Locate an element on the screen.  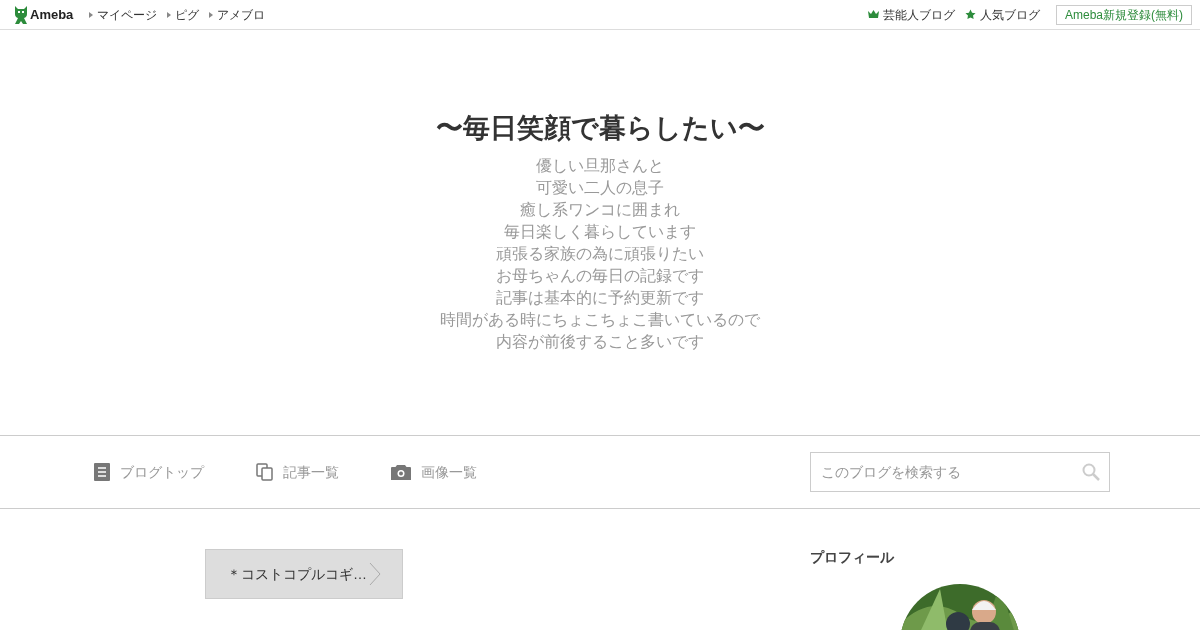
logo-icon is located at coordinates (21, 14).